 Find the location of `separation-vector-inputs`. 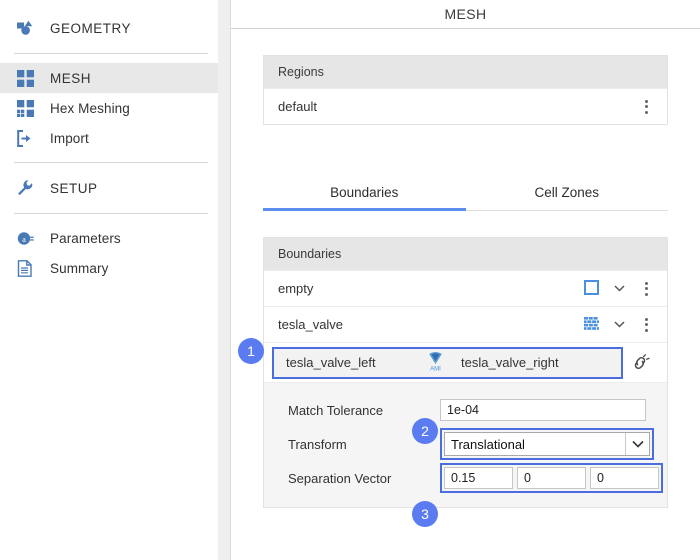

separation-vector-inputs is located at coordinates (551, 478).